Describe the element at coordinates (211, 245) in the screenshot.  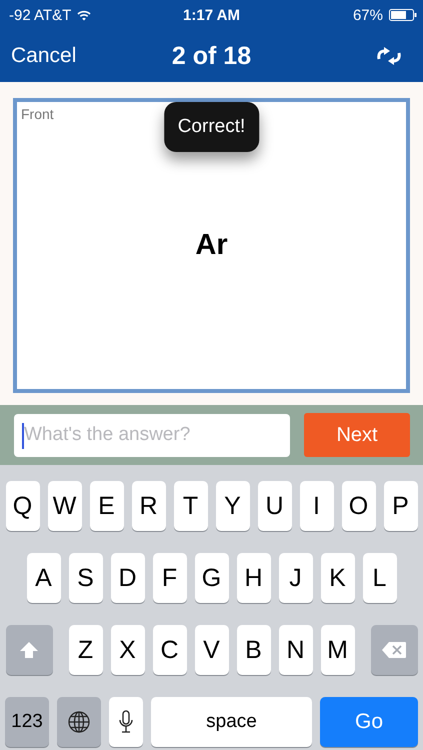
I see `card-term: Ar` at that location.